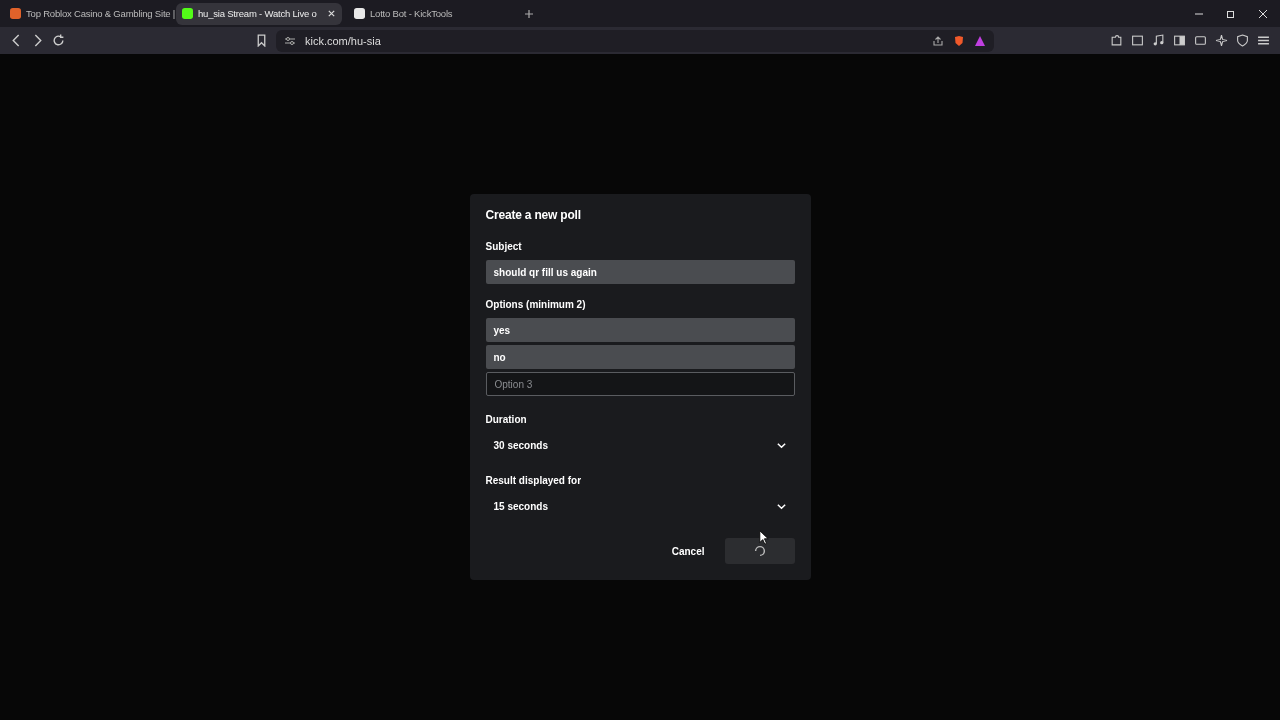  I want to click on settings-icon, so click(290, 40).